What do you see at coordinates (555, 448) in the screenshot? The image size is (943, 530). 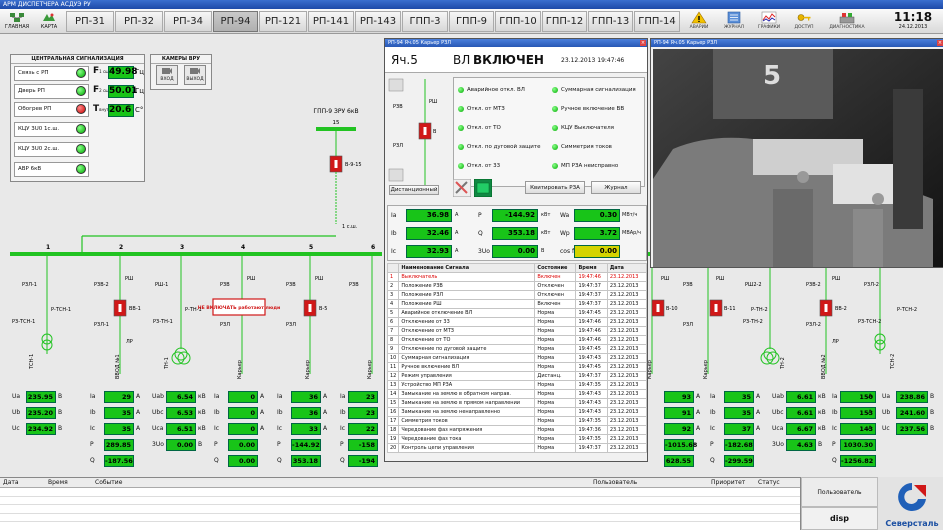 I see `table-cell: Норма` at bounding box center [555, 448].